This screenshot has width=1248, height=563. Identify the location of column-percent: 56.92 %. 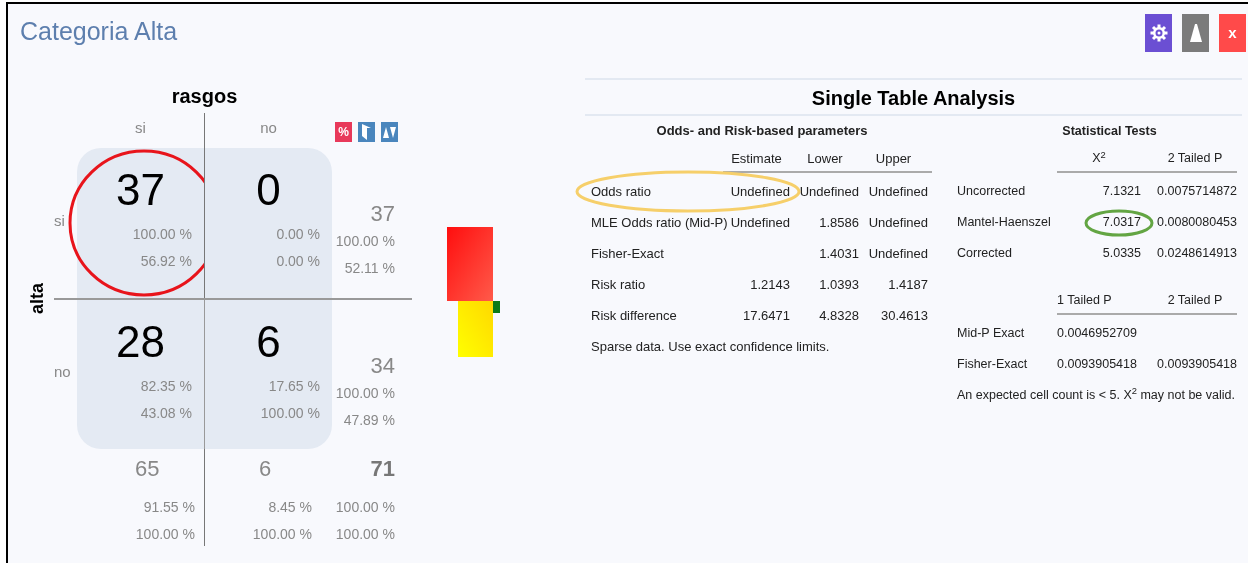
(166, 261).